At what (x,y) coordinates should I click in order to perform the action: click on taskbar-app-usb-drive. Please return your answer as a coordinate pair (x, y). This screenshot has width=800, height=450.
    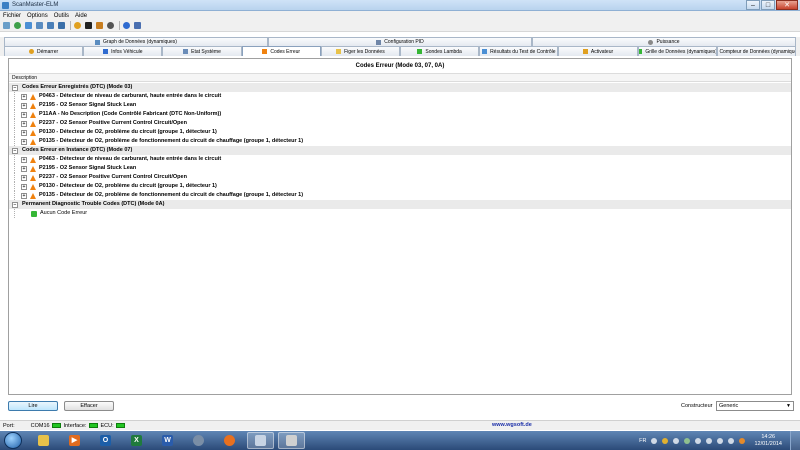
    Looking at the image, I should click on (291, 440).